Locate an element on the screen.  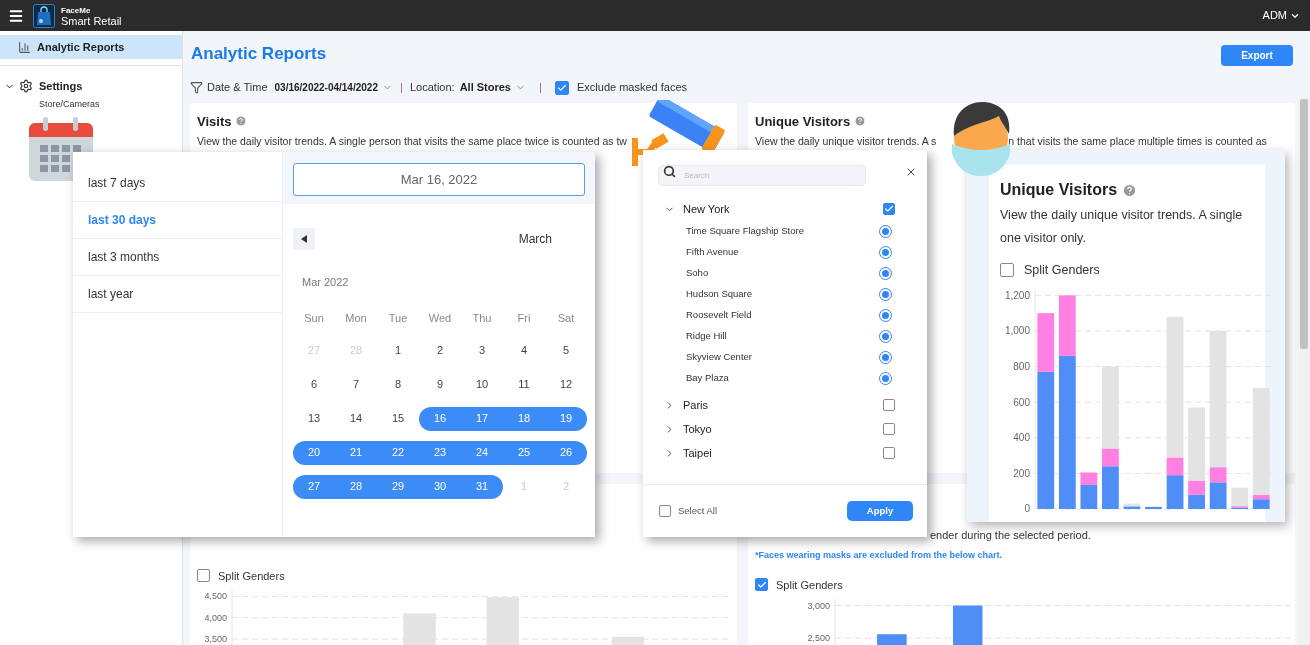
axis-tick-label: 600 is located at coordinates (1021, 402).